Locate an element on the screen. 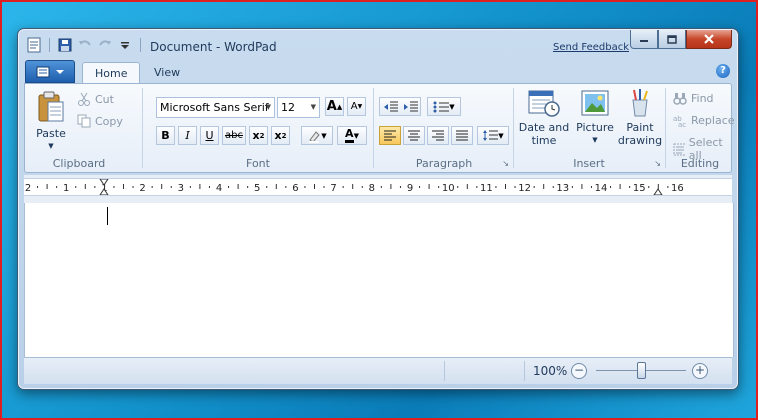 Image resolution: width=758 pixels, height=420 pixels. insert-dialog-launcher-icon: ↘ is located at coordinates (657, 163).